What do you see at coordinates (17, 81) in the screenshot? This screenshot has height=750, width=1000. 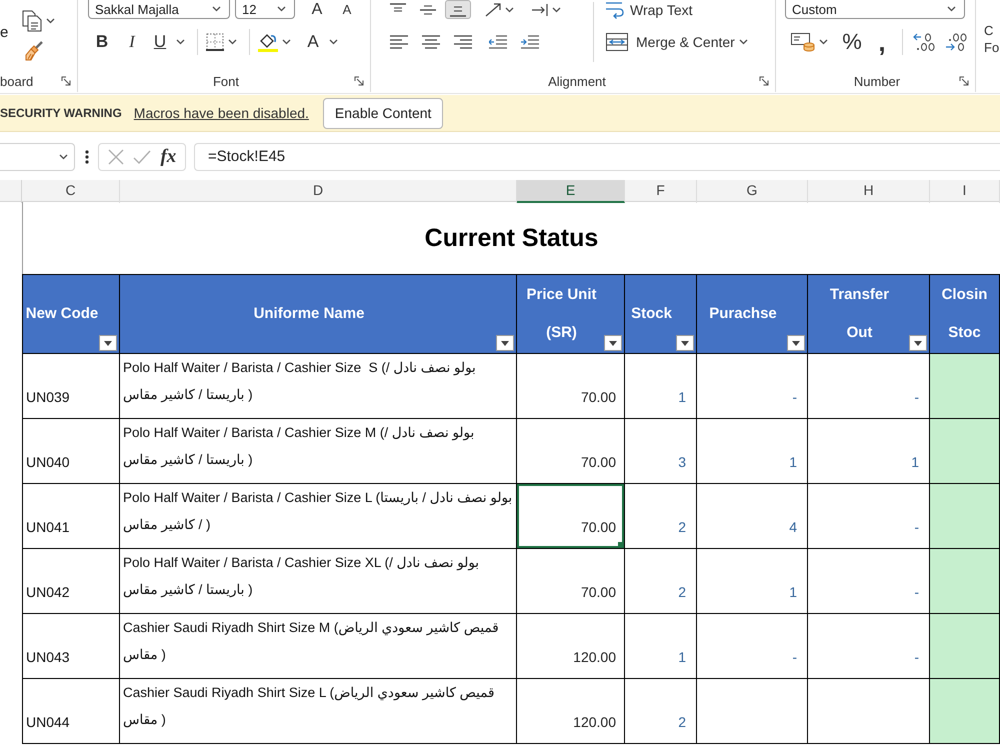 I see `group-label: board` at bounding box center [17, 81].